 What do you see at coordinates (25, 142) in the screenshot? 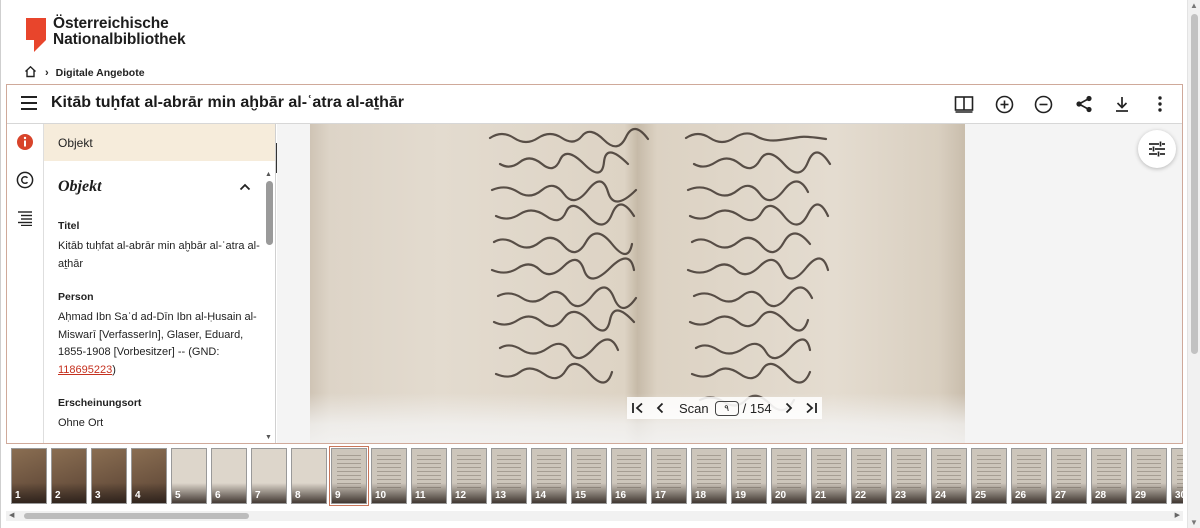
I see `info-icon` at bounding box center [25, 142].